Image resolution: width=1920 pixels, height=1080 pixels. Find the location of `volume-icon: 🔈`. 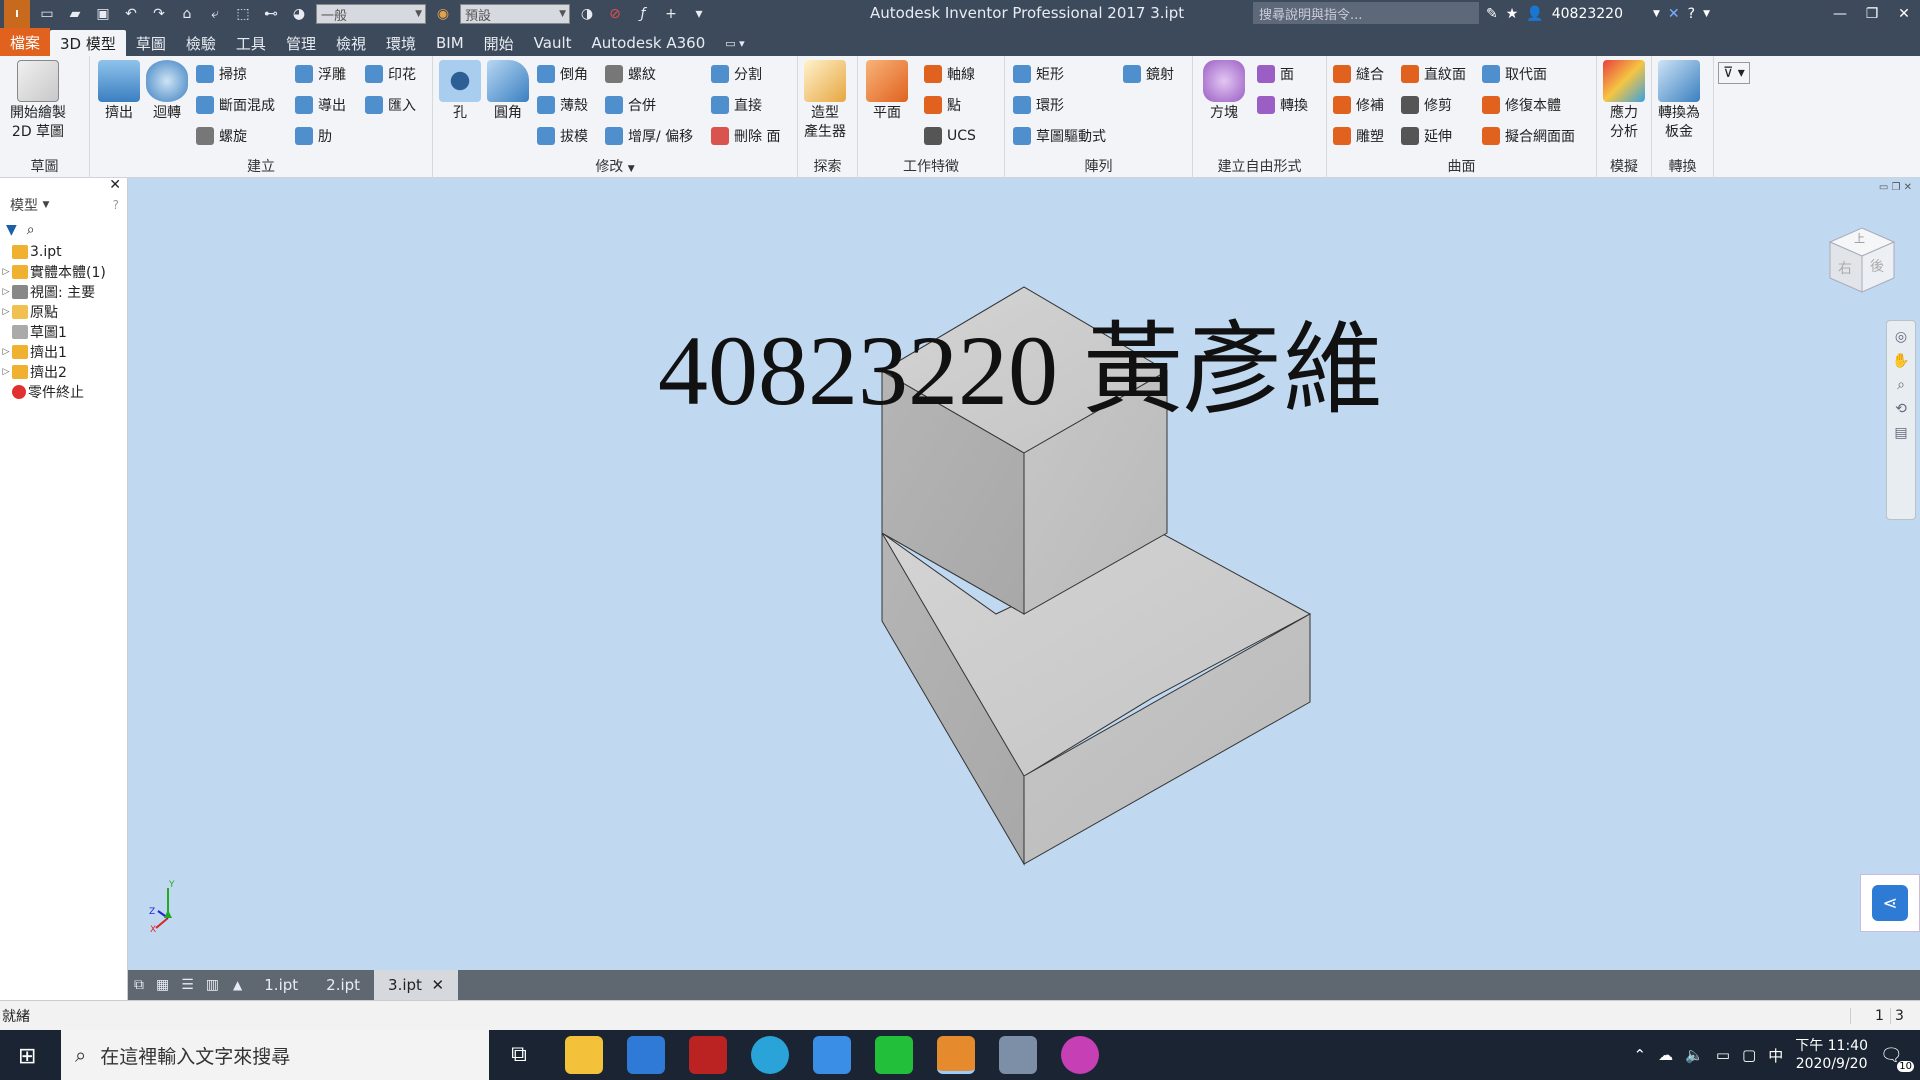

volume-icon: 🔈 is located at coordinates (1694, 1055).